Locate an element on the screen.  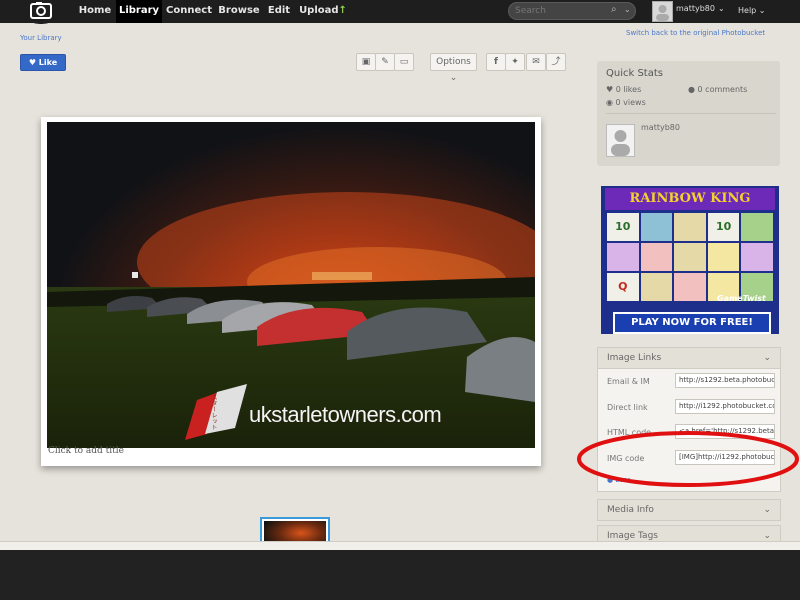
nav-edit: Edit is located at coordinates (279, 11).